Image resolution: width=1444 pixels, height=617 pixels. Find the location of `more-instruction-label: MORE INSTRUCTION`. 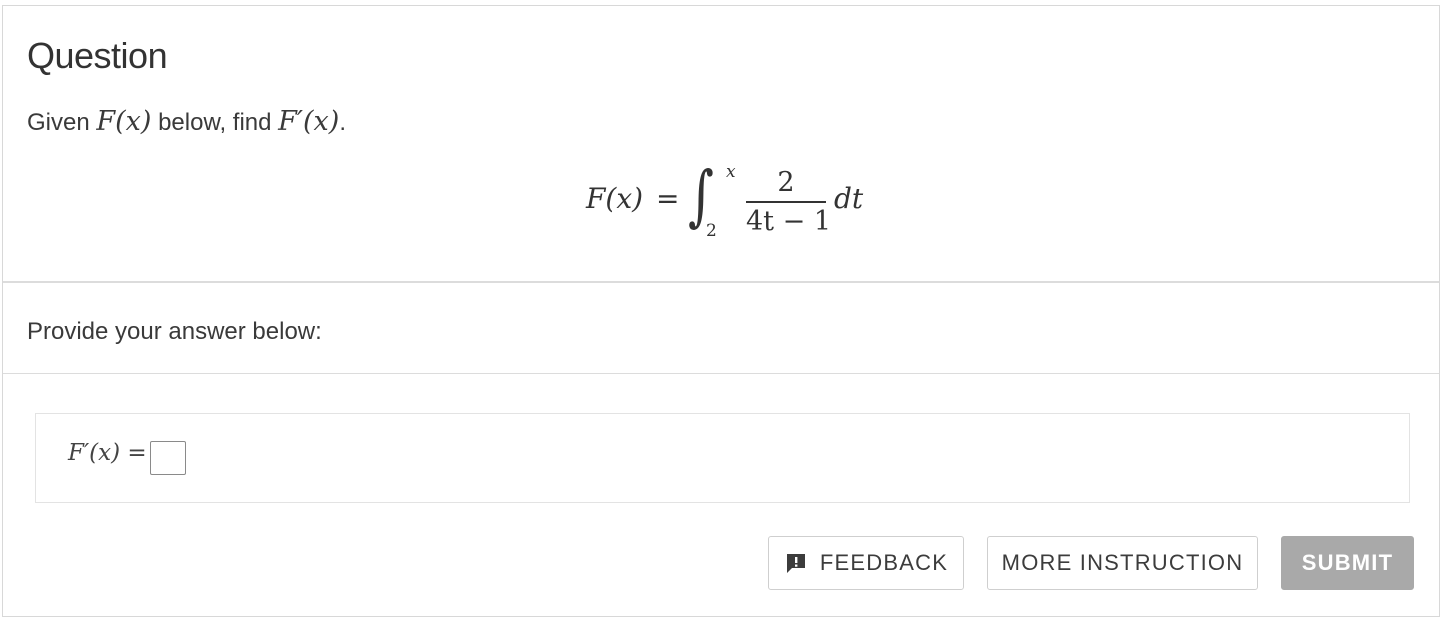

more-instruction-label: MORE INSTRUCTION is located at coordinates (1122, 562).